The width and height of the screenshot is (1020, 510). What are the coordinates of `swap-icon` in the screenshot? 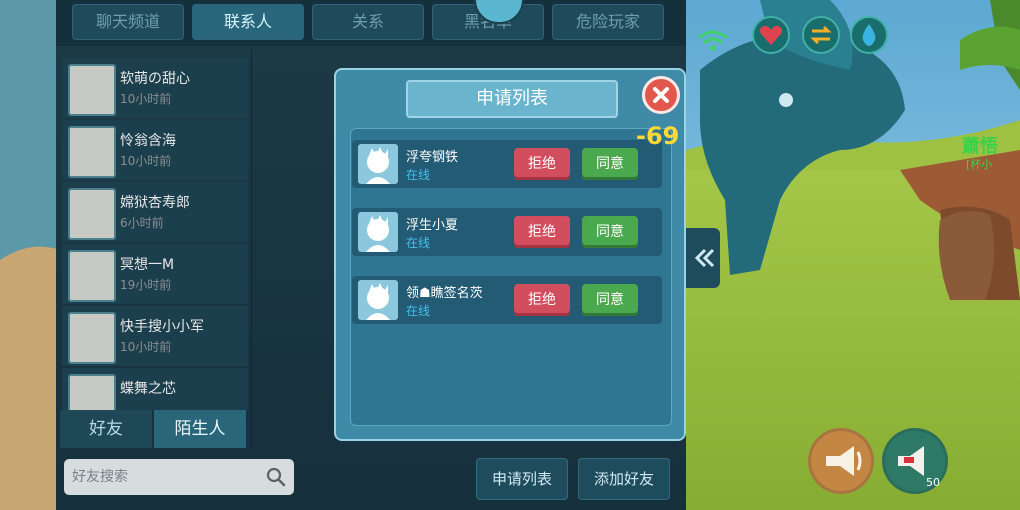 It's located at (821, 35).